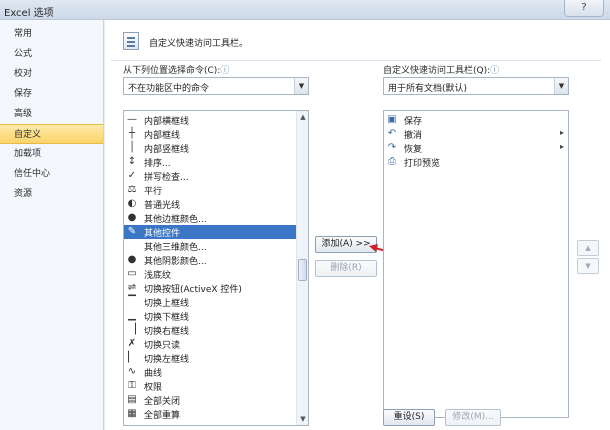  What do you see at coordinates (167, 122) in the screenshot?
I see `command-label: 内部横框线` at bounding box center [167, 122].